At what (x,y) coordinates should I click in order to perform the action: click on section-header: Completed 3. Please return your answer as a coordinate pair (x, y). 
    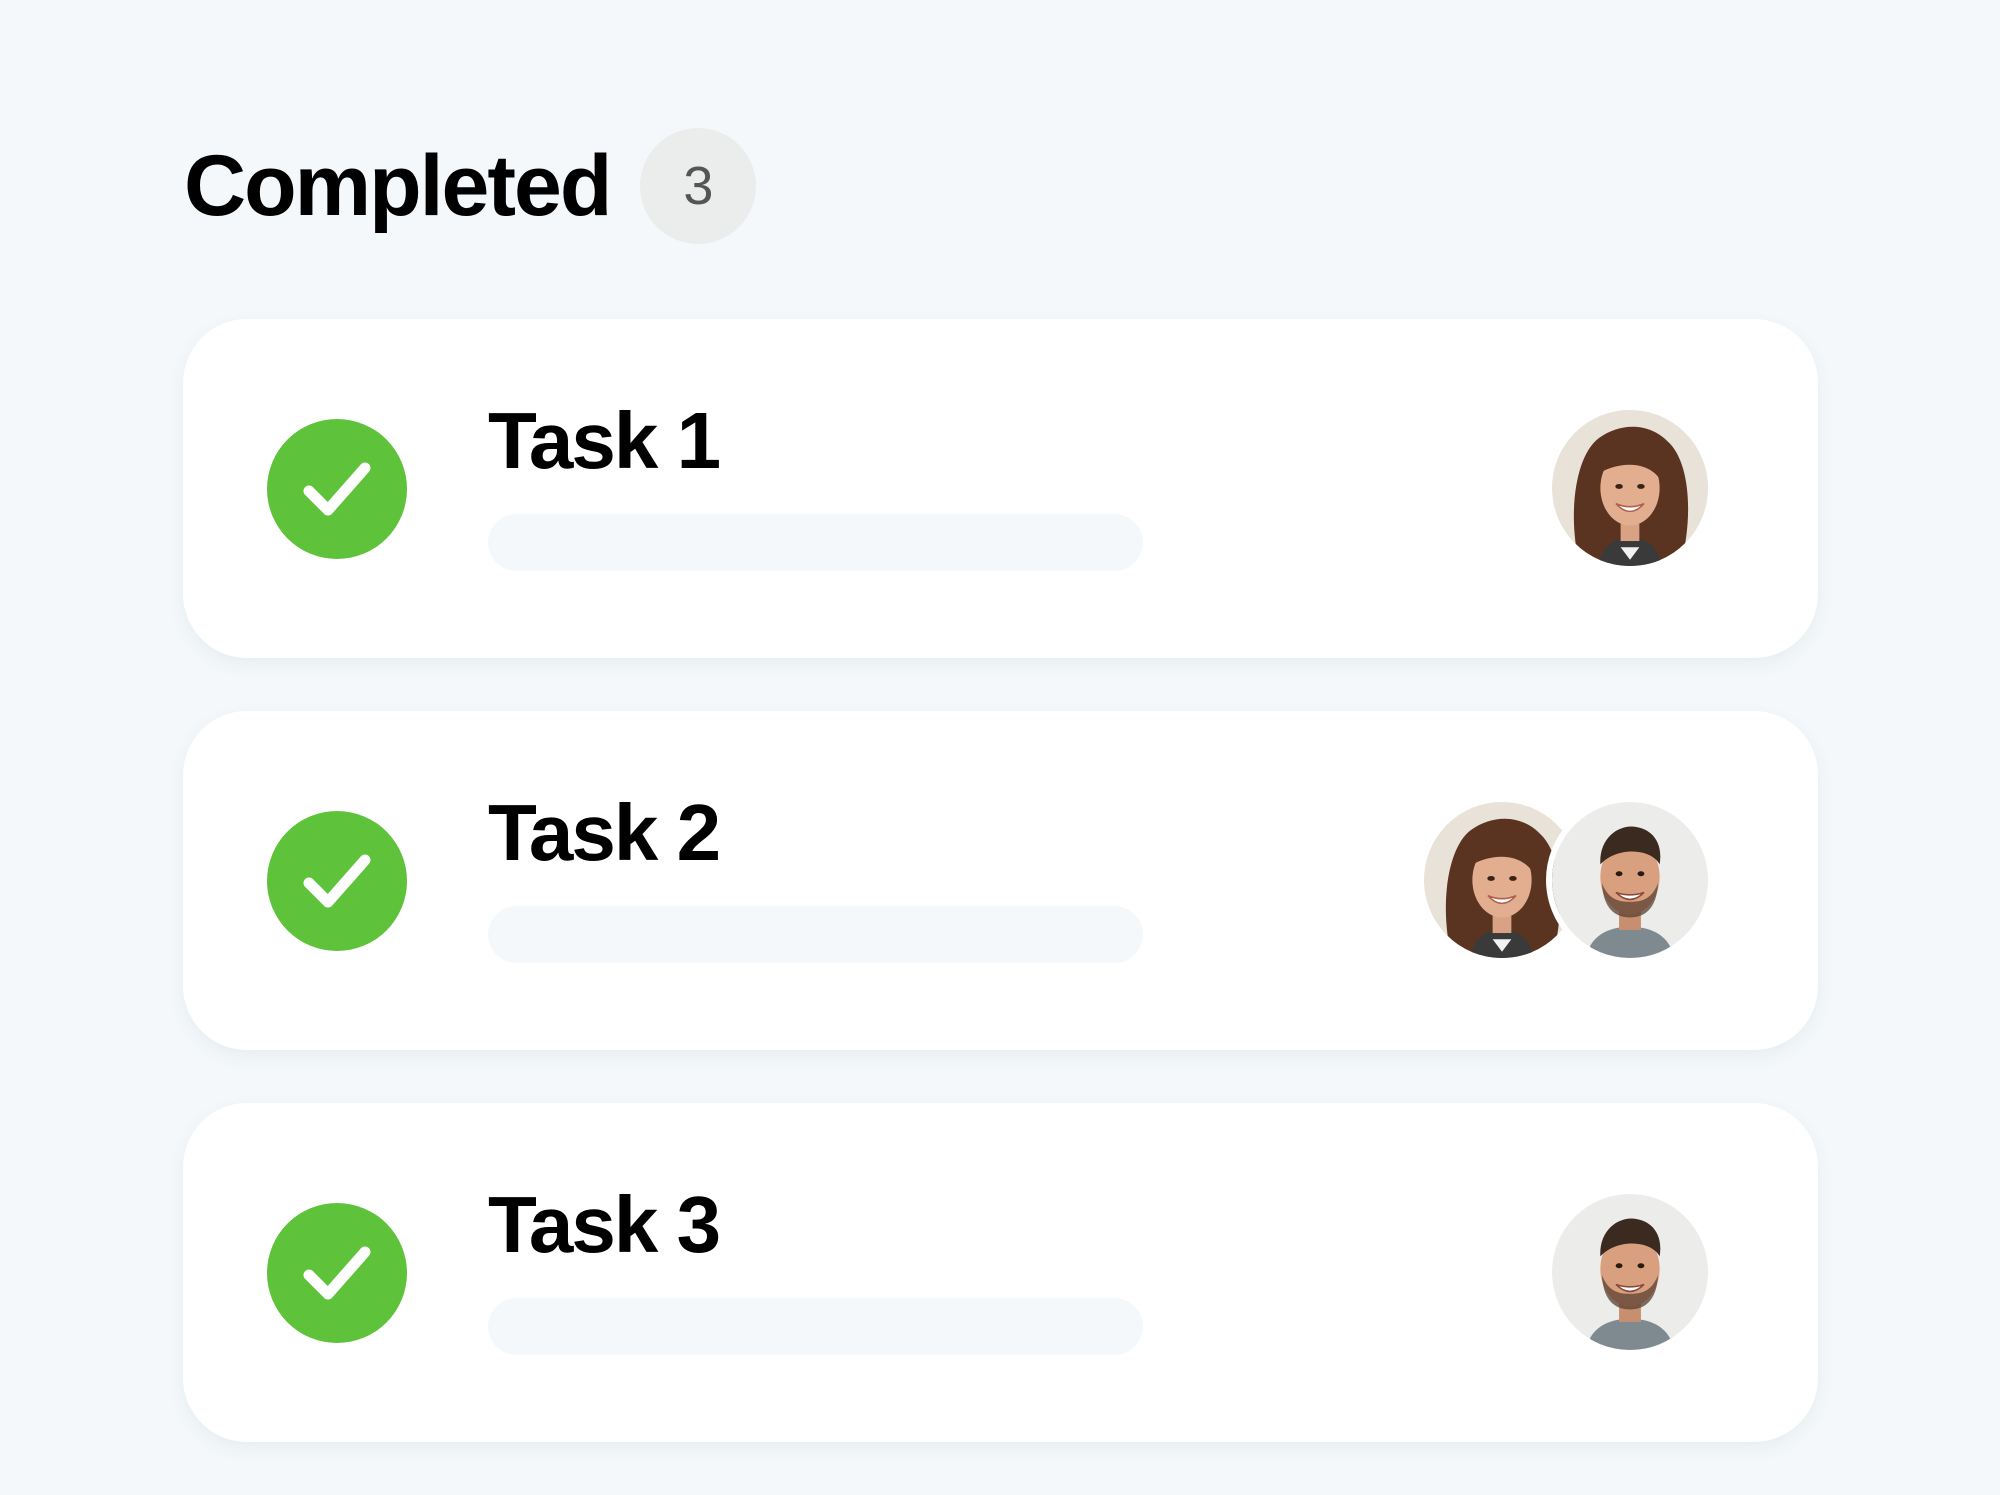
    Looking at the image, I should click on (470, 186).